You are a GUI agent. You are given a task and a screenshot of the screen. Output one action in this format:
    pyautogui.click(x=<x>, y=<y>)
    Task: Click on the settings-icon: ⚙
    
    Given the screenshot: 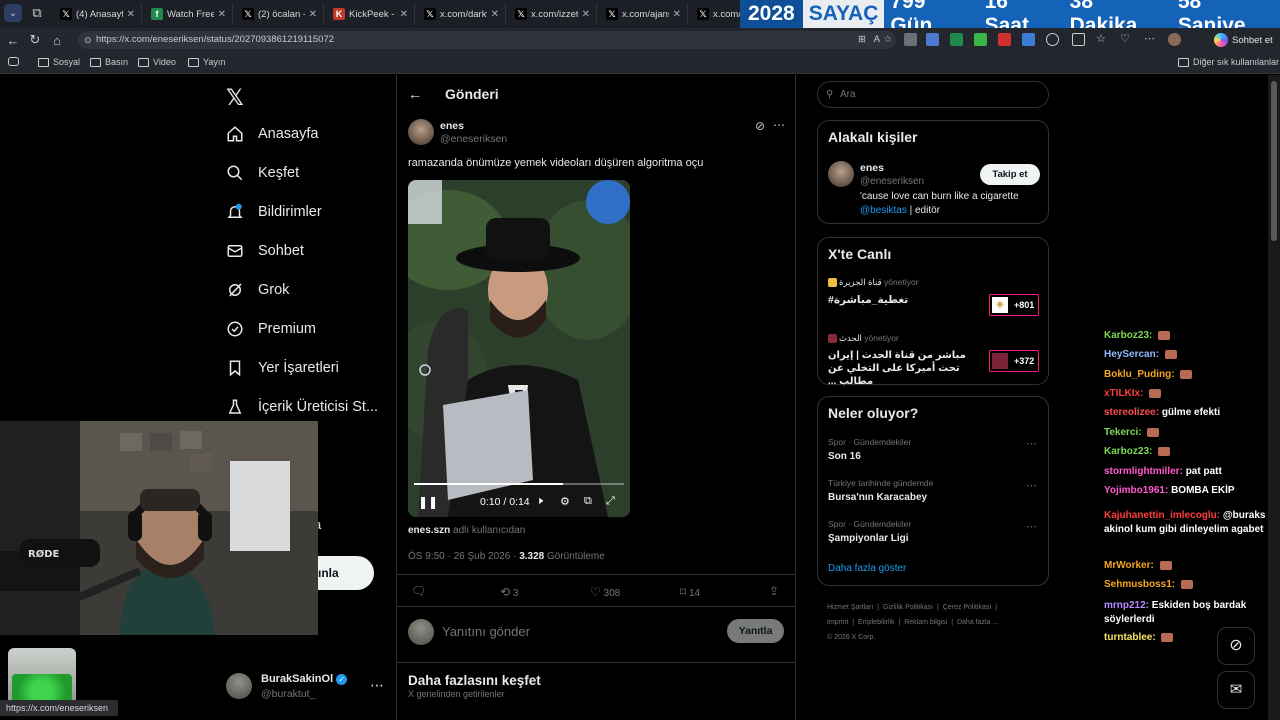 What is the action you would take?
    pyautogui.click(x=565, y=501)
    